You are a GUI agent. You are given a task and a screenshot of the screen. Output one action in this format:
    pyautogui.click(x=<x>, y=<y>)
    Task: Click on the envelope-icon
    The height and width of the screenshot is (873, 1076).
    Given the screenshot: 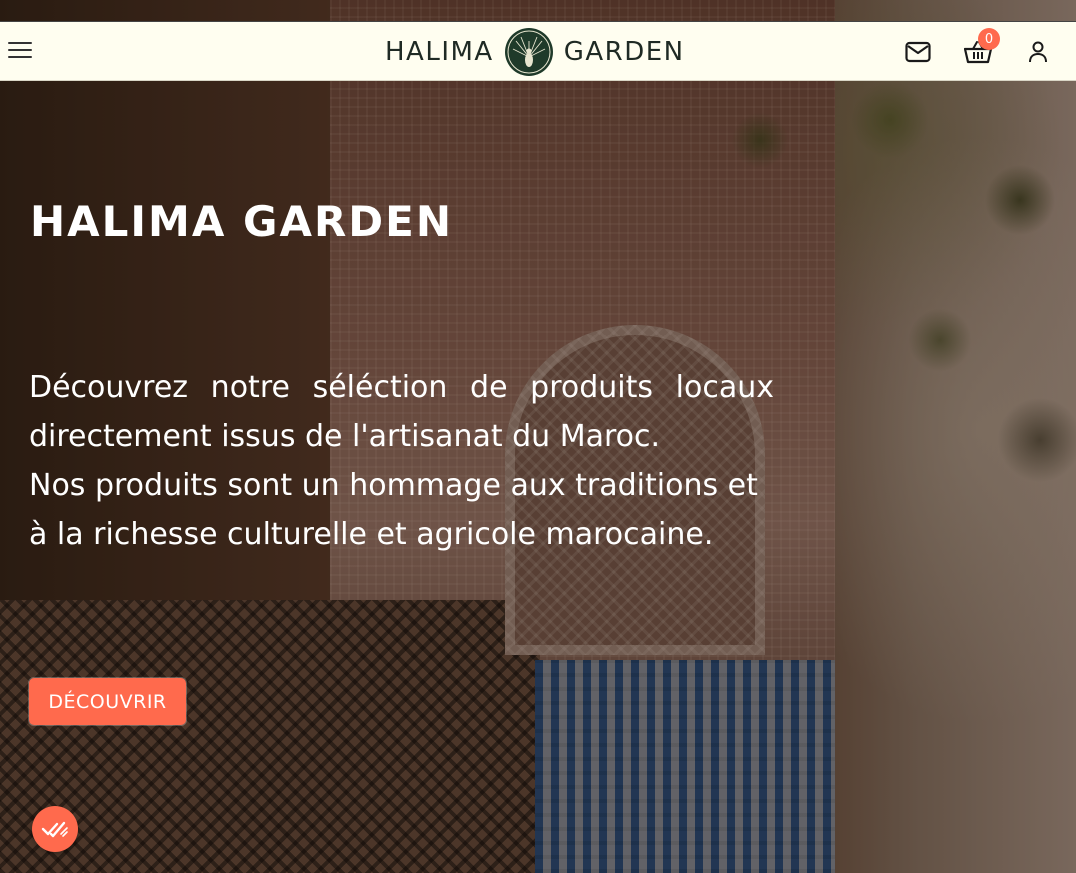 What is the action you would take?
    pyautogui.click(x=918, y=52)
    